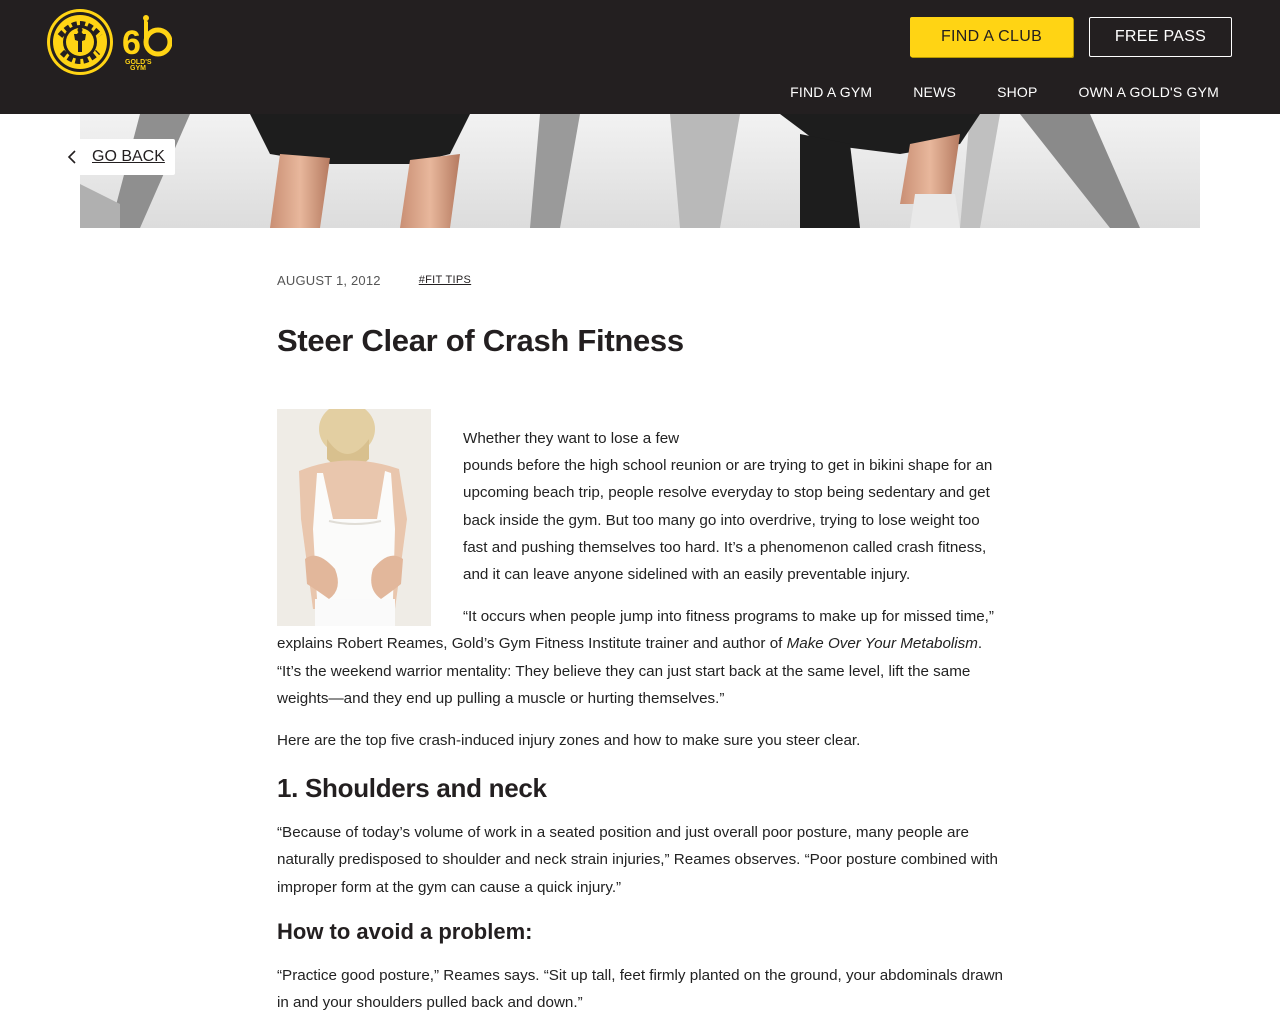 The height and width of the screenshot is (1024, 1280). I want to click on heading-how-to-avoid: How to avoid a problem:, so click(405, 931).